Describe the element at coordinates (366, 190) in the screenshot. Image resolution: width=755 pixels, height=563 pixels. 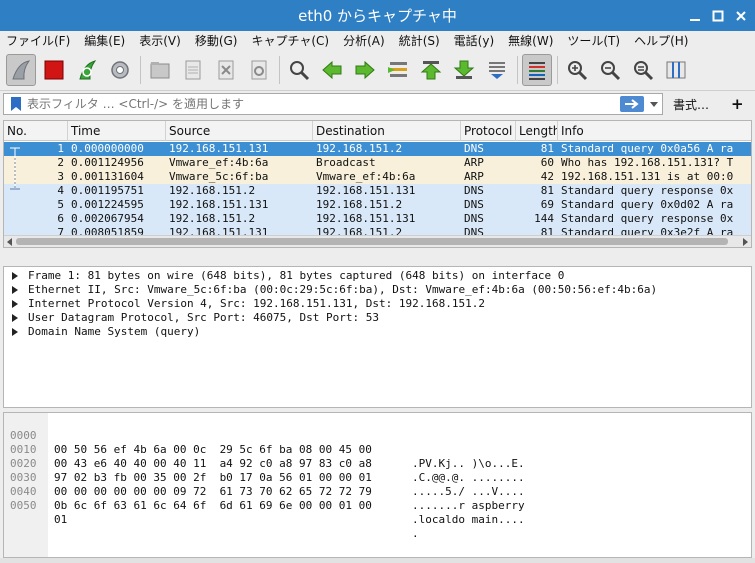
I see `cell-destination: 192.168.151.131` at that location.